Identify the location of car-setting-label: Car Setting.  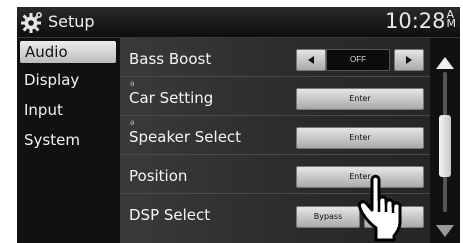
(171, 98).